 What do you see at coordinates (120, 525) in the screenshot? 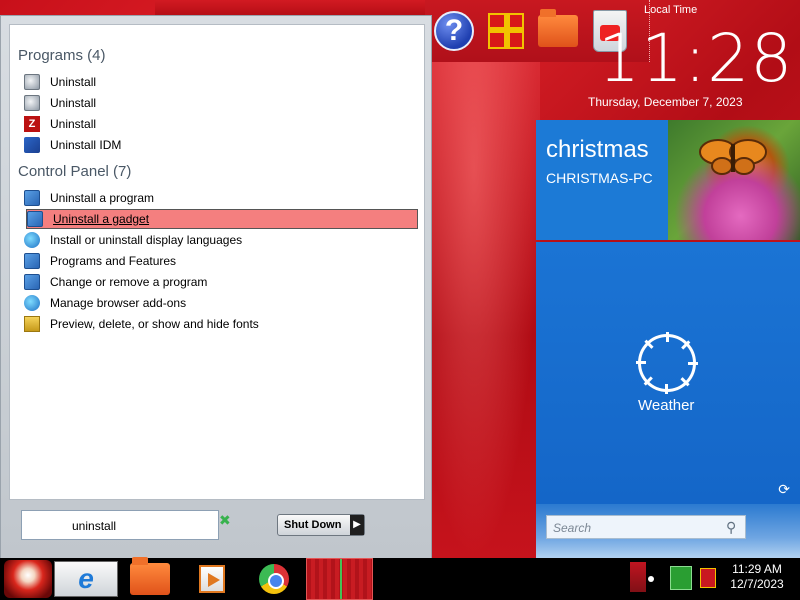
I see `start-search-input: uninstall` at bounding box center [120, 525].